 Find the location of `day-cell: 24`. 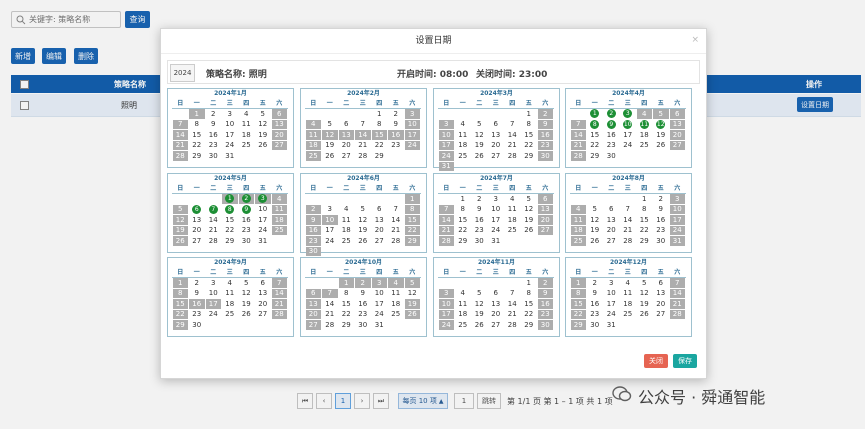

day-cell: 24 is located at coordinates (446, 156).